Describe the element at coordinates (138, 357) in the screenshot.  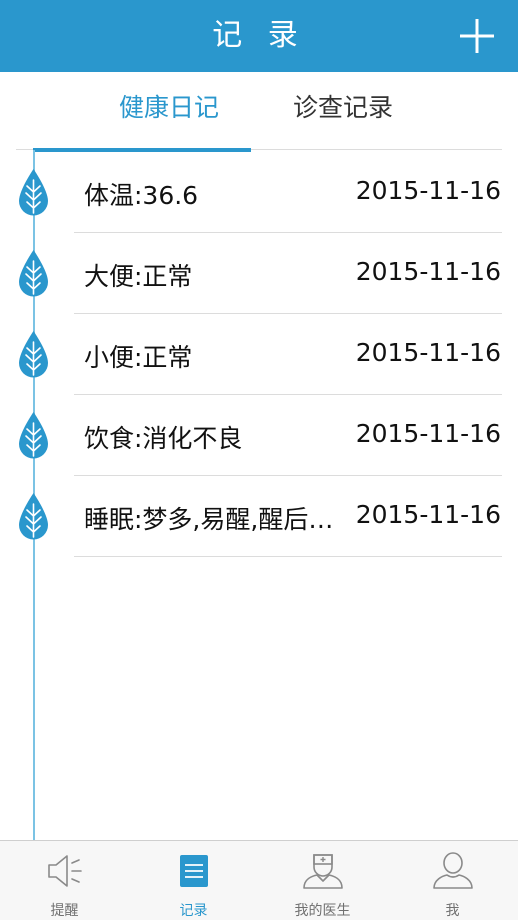
I see `record-label: 小便:正常` at that location.